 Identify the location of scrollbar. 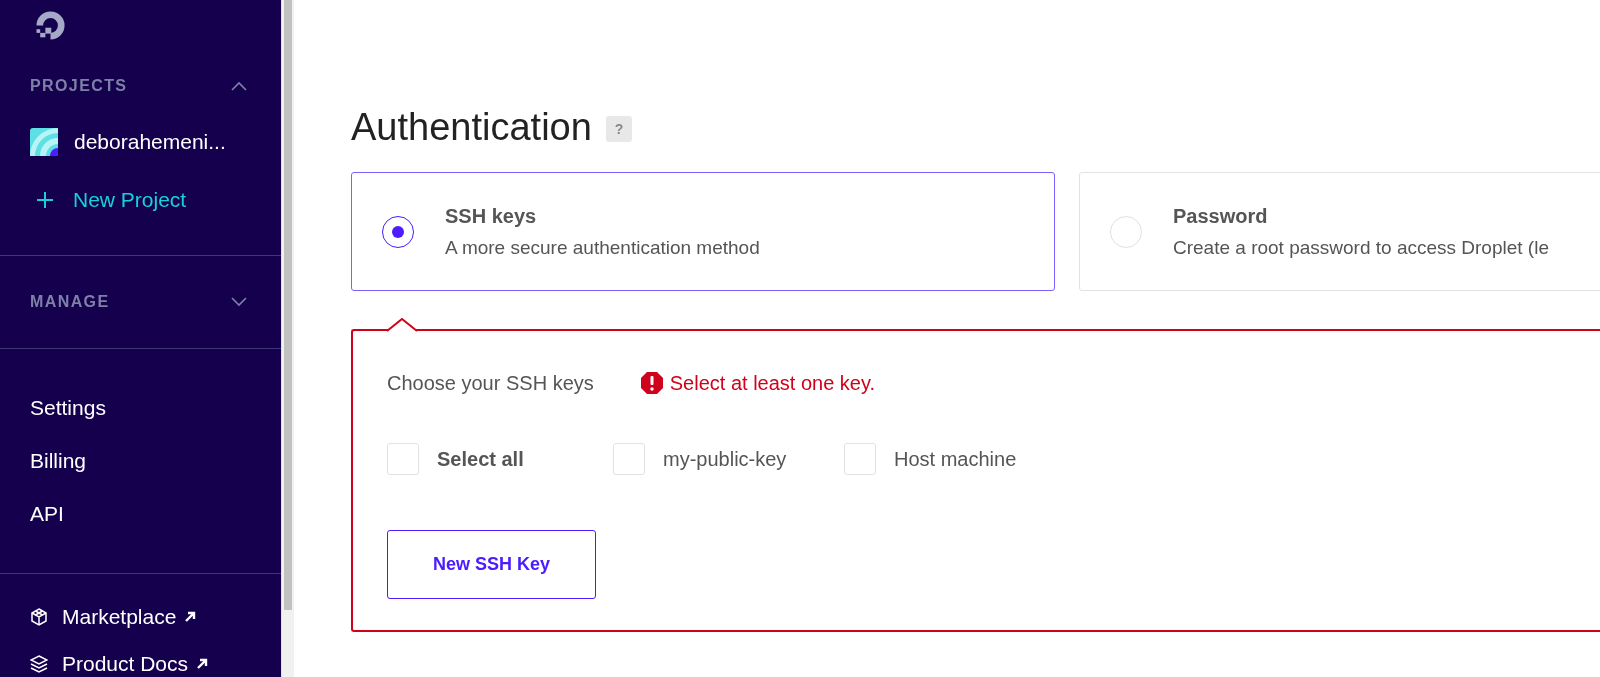
(287, 338).